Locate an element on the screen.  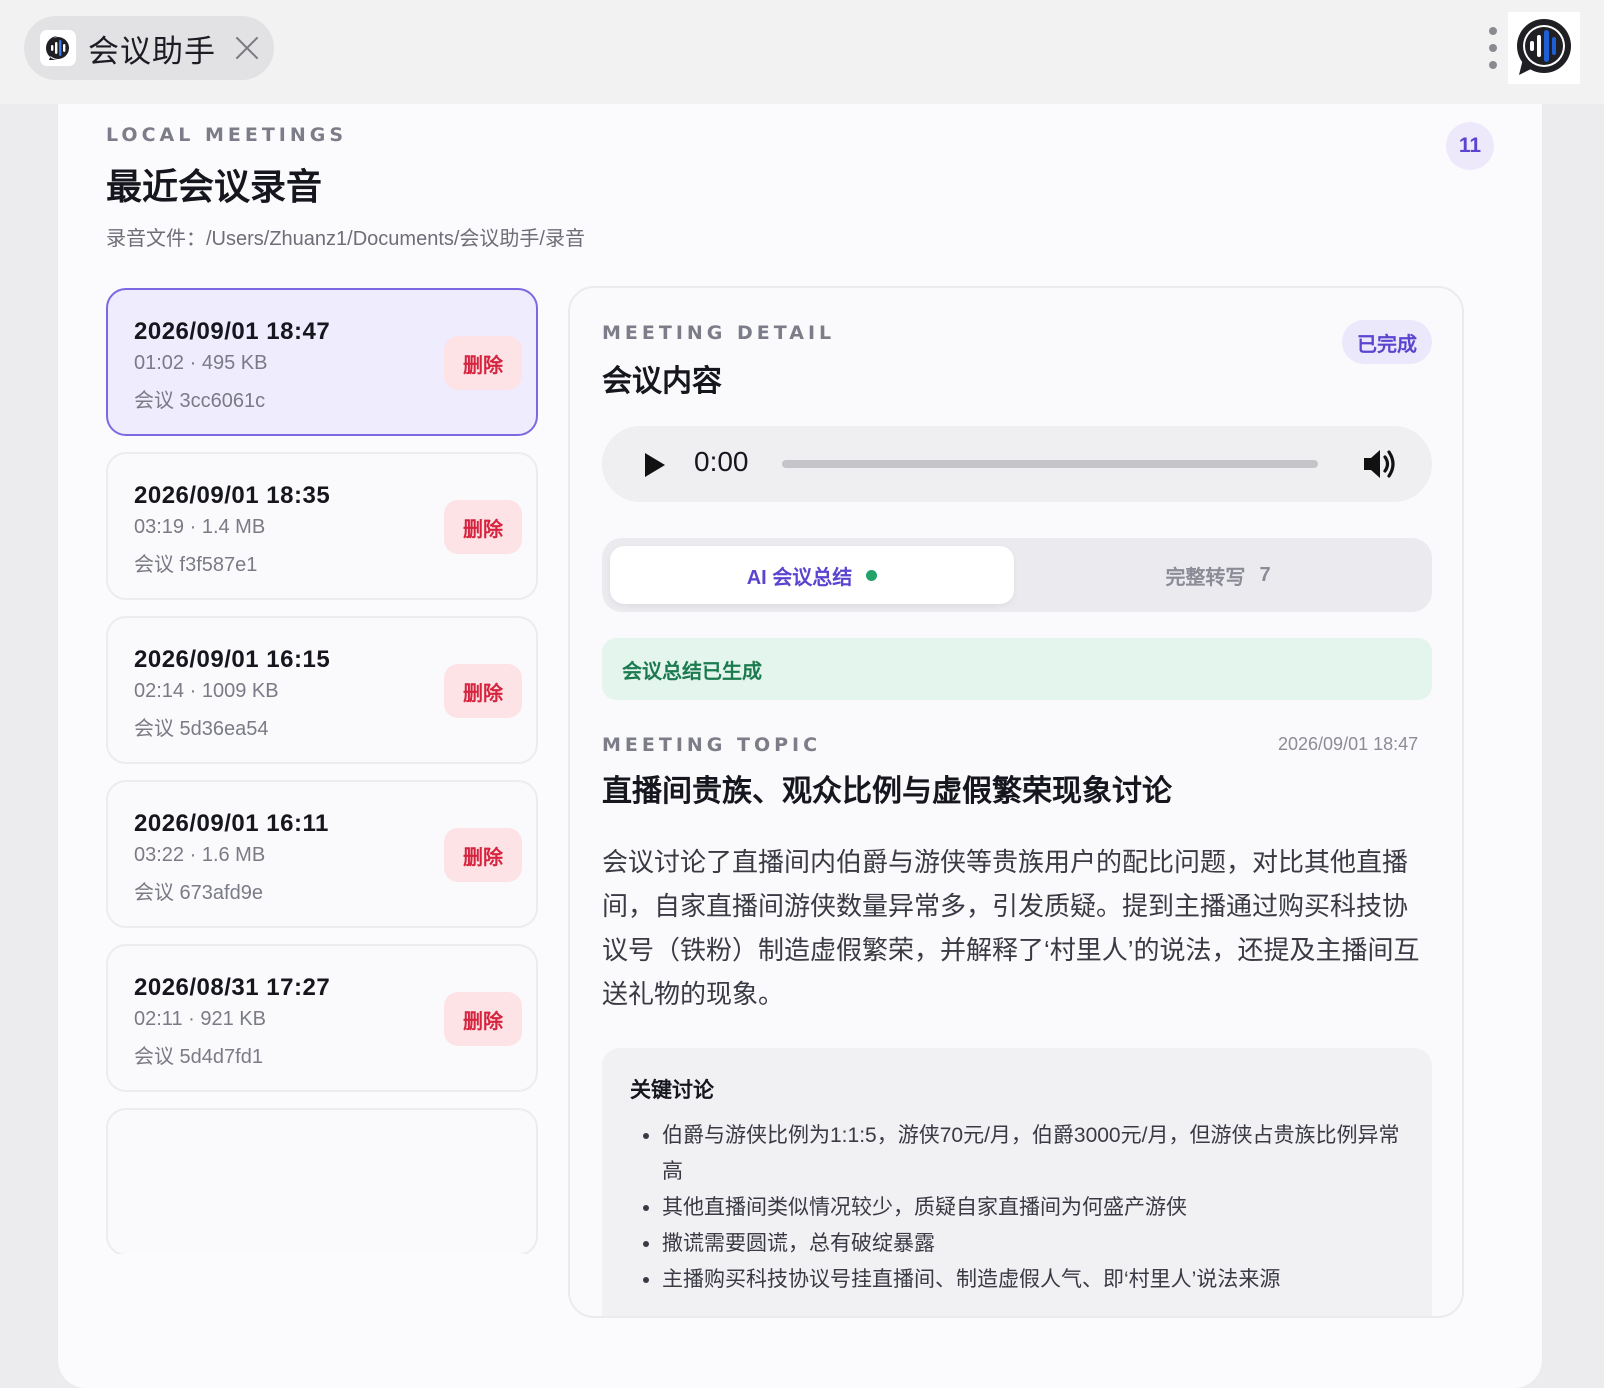
meeting-meta: 03:19 · 1.4 MB is located at coordinates (200, 527).